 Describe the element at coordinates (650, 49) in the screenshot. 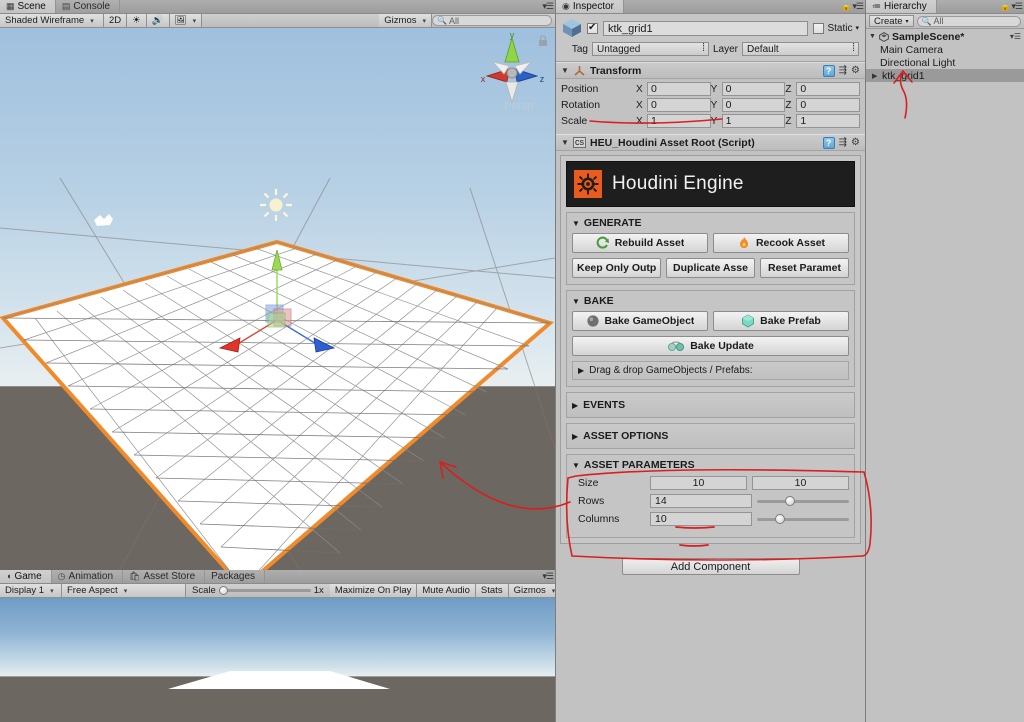

I see `tag-dropdown: Untagged` at that location.